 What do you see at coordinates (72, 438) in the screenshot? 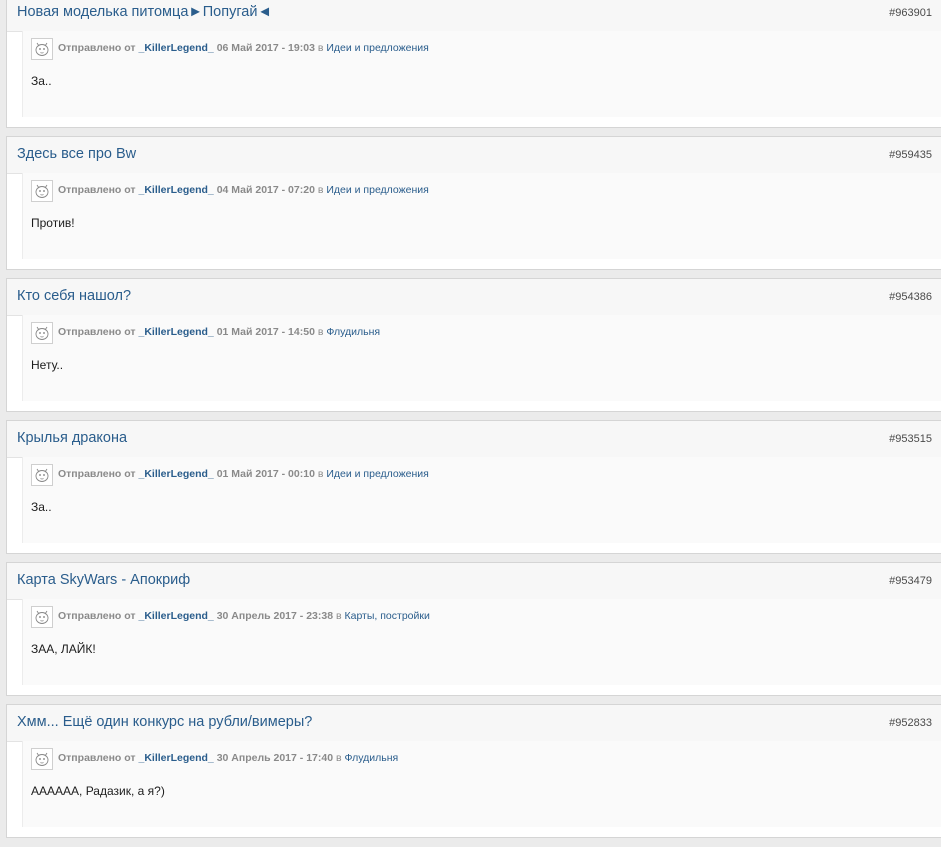
I see `post-title-link: Крылья дракона` at bounding box center [72, 438].